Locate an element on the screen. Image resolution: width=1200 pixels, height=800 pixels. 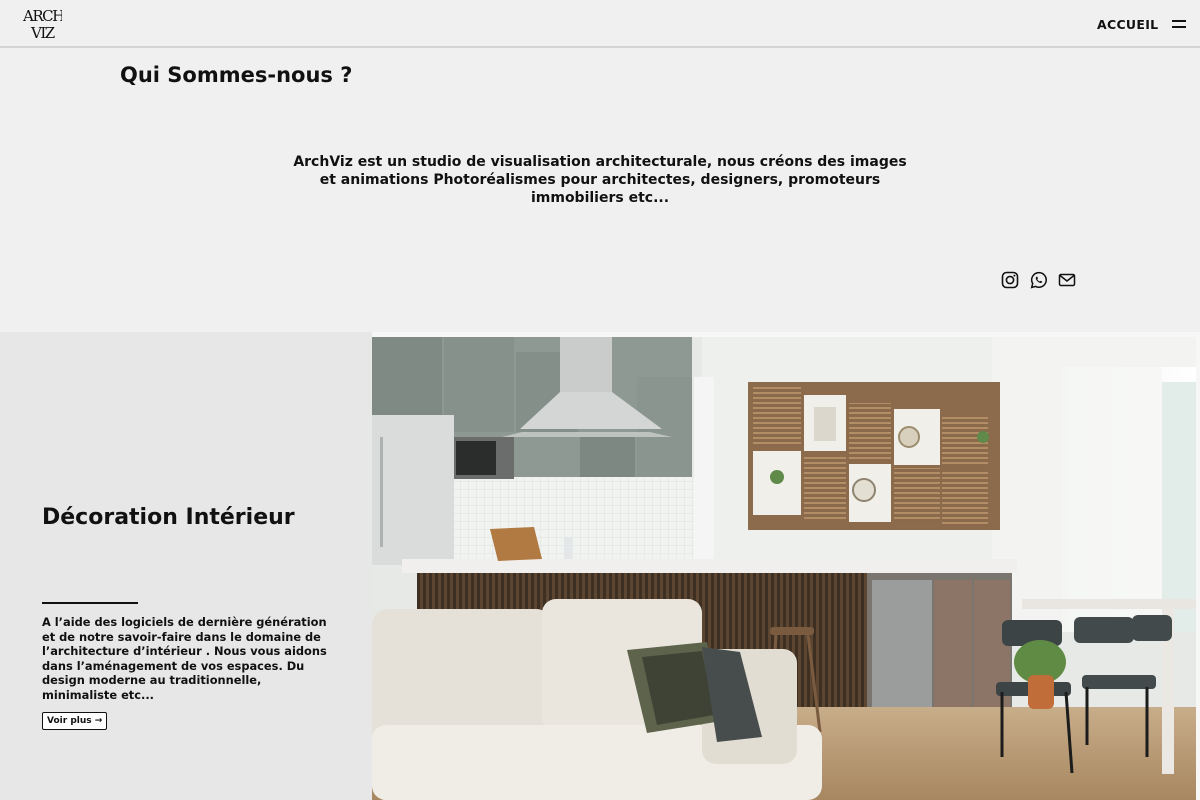
svg-text: VIZ is located at coordinates (42, 32).